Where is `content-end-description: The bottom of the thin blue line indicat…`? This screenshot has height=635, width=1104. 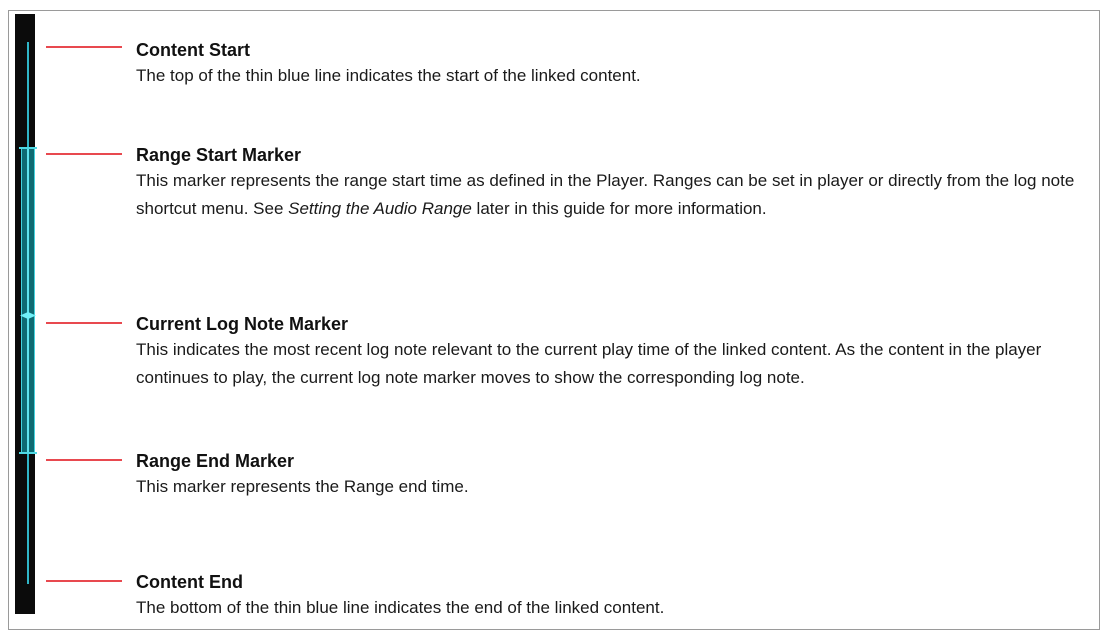 content-end-description: The bottom of the thin blue line indicat… is located at coordinates (400, 607).